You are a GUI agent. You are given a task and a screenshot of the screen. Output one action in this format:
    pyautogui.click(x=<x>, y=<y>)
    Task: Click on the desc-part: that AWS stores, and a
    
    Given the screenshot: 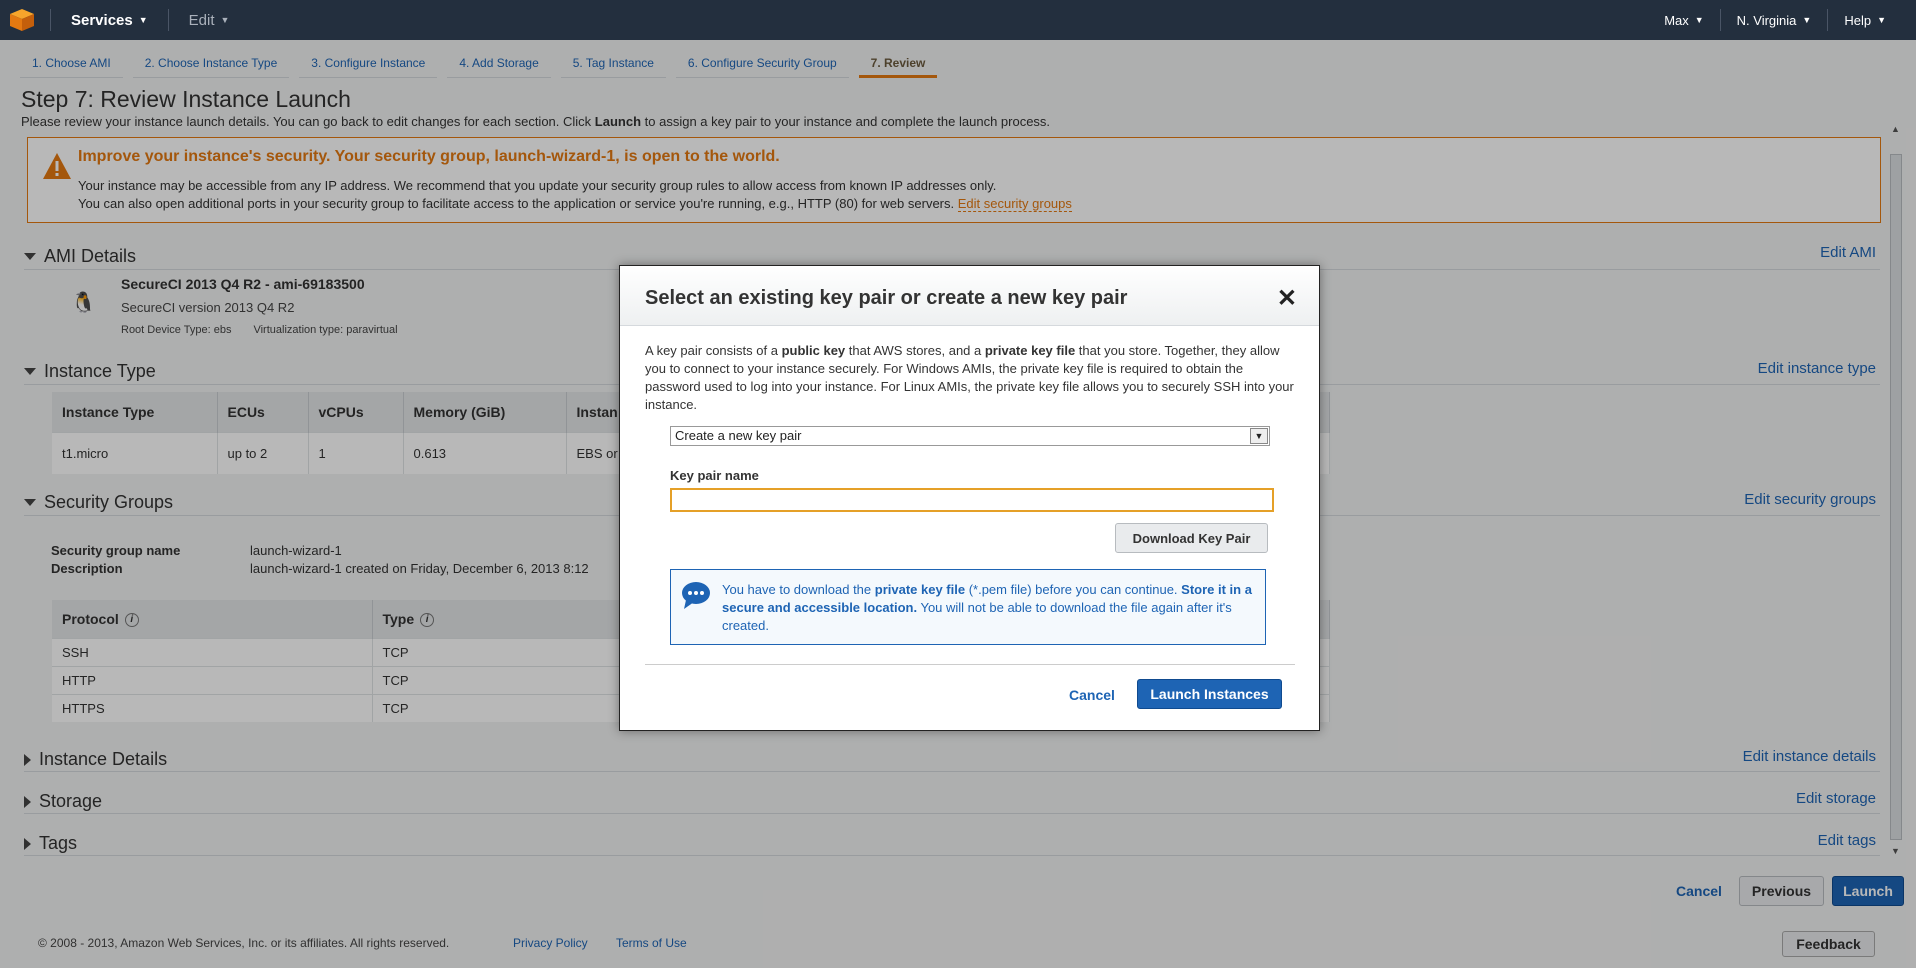 What is the action you would take?
    pyautogui.click(x=915, y=350)
    